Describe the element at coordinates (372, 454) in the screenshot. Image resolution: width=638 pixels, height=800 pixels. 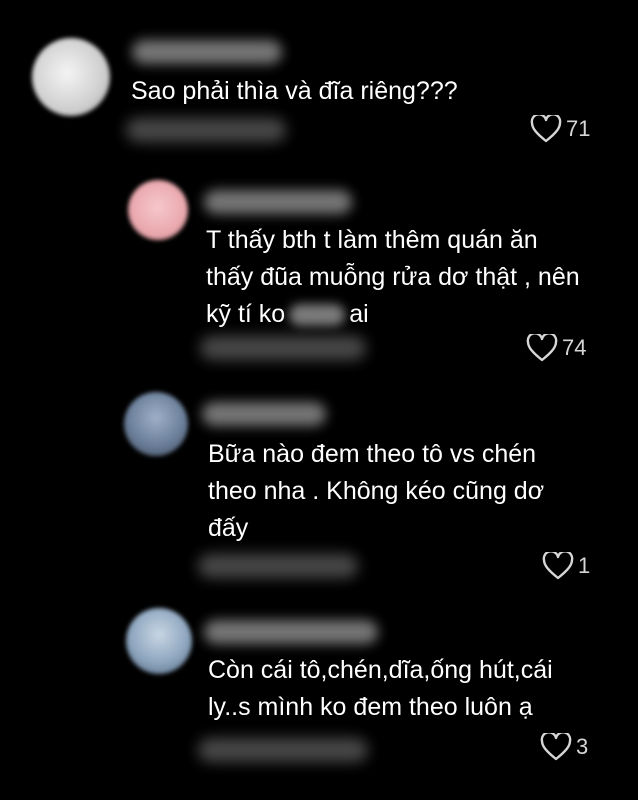
I see `comment-text-line: Bữa nào đem theo tô vs chén` at that location.